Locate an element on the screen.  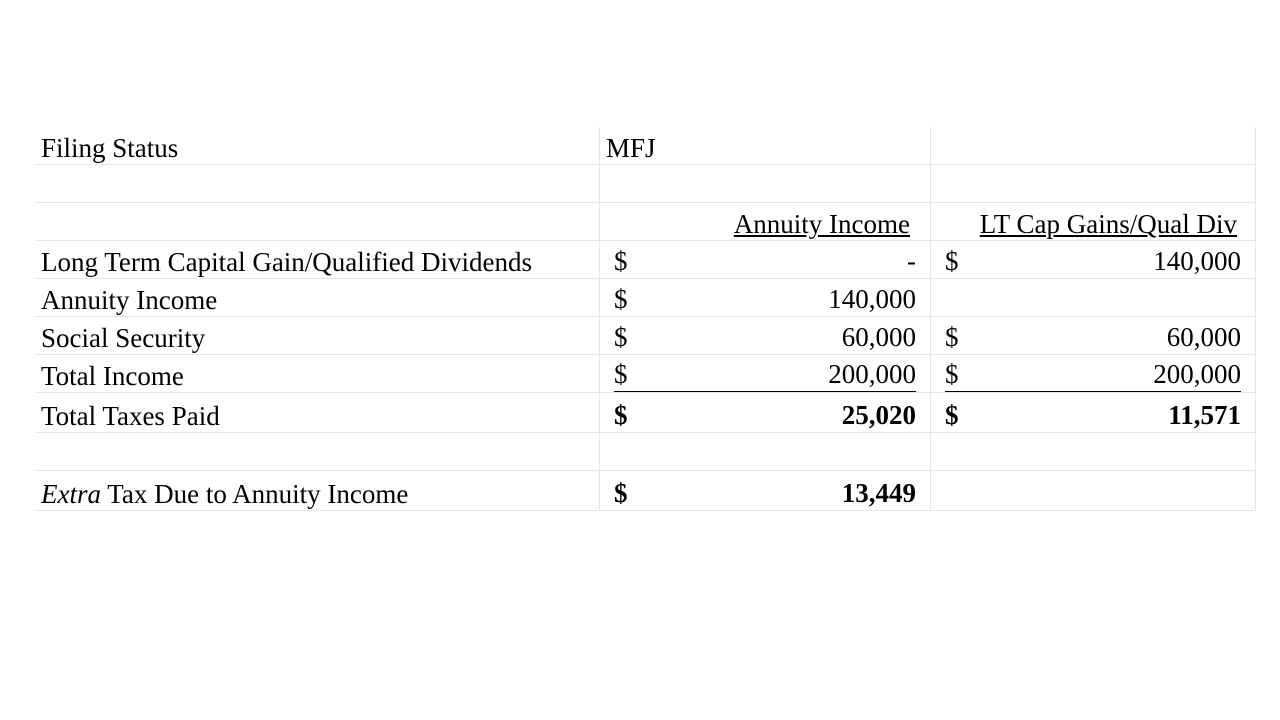
annuity-value: 60,000 is located at coordinates (878, 337).